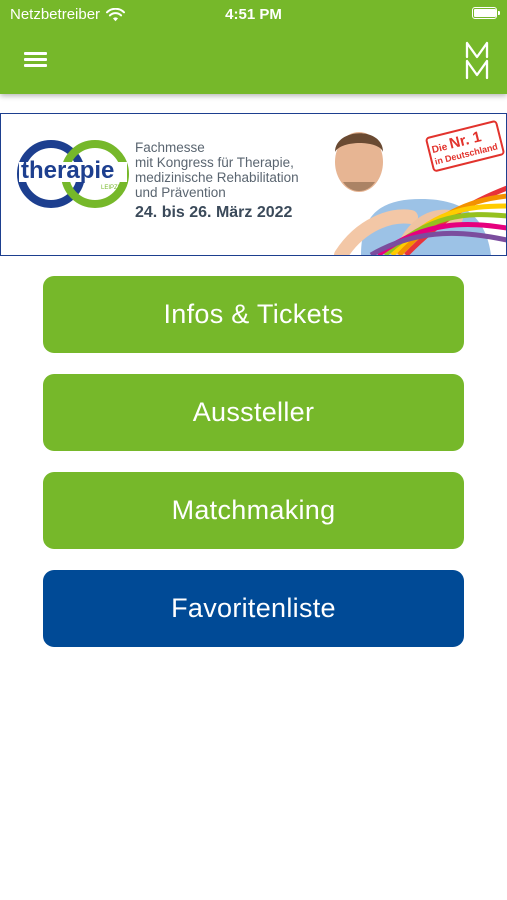 This screenshot has height=900, width=507. What do you see at coordinates (112, 188) in the screenshot?
I see `logo-sub: LEIPZIG` at bounding box center [112, 188].